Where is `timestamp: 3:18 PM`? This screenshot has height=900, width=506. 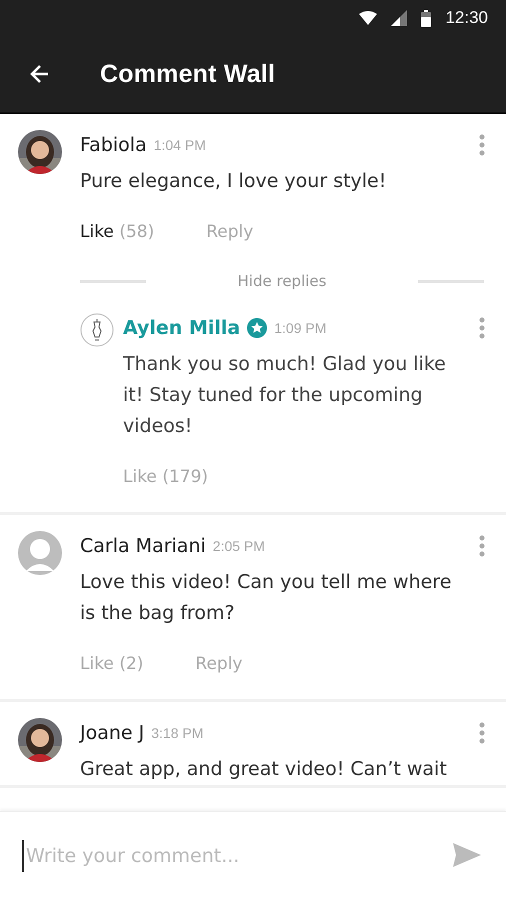
timestamp: 3:18 PM is located at coordinates (177, 733).